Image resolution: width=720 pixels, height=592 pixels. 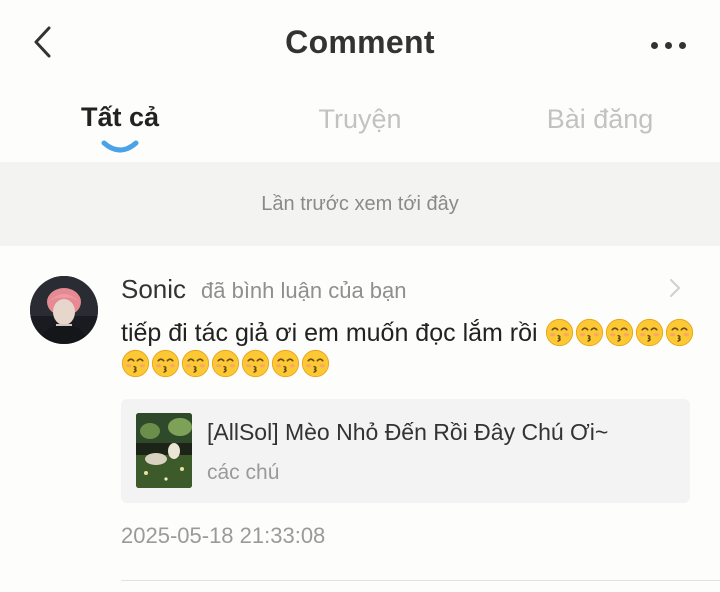 I want to click on more-options-button, so click(x=668, y=45).